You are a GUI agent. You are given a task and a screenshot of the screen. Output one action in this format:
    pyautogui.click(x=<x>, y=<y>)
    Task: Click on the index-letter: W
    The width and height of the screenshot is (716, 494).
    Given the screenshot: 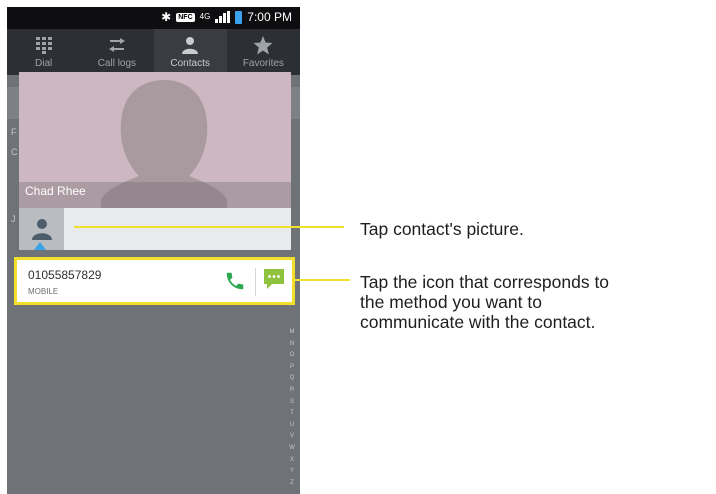 What is the action you would take?
    pyautogui.click(x=292, y=449)
    